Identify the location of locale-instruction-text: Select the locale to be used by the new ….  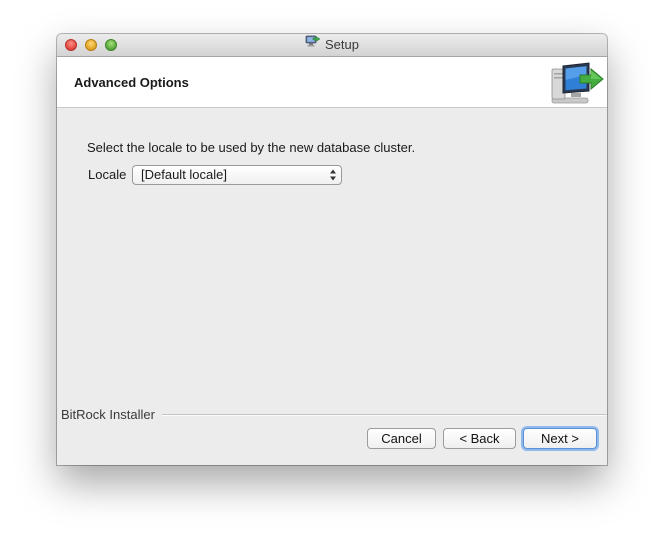
(251, 147).